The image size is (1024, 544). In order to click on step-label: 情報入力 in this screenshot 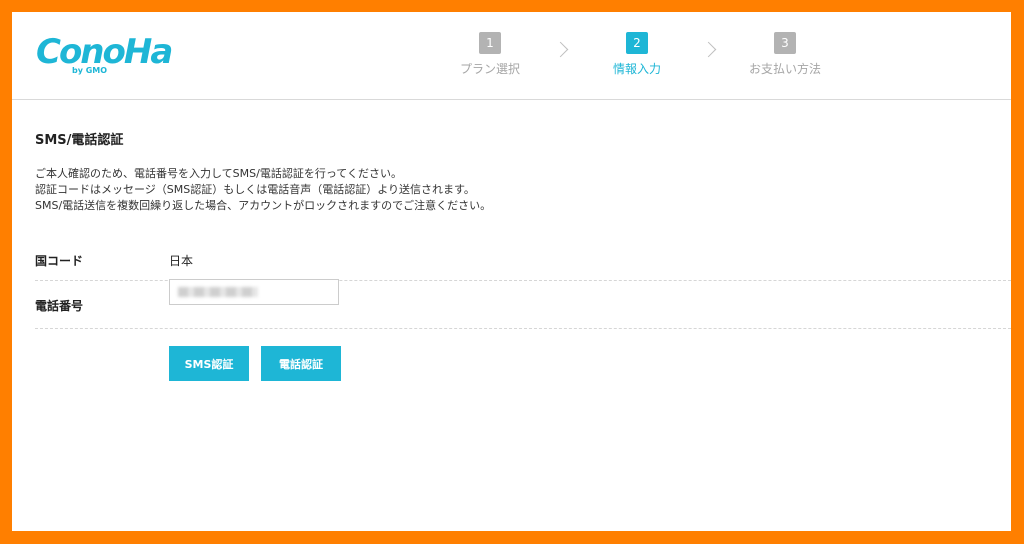, I will do `click(636, 69)`.